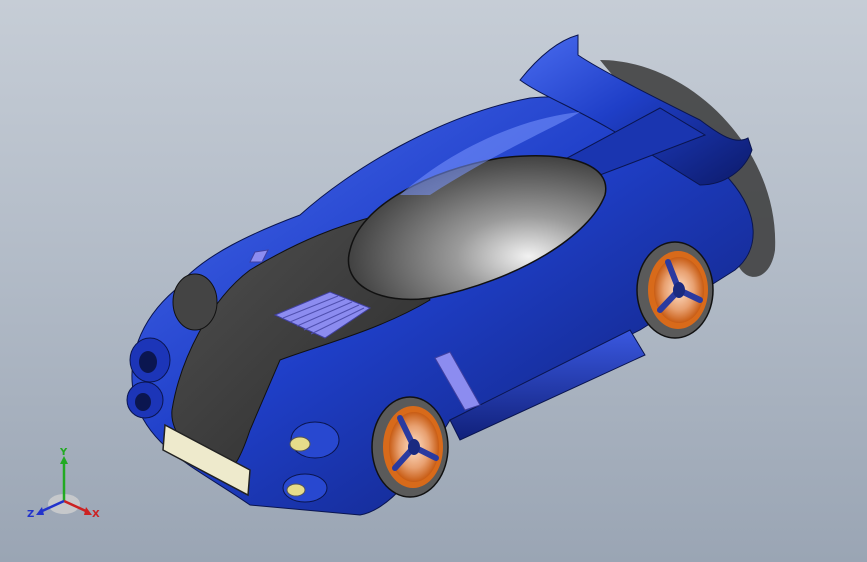  What do you see at coordinates (296, 490) in the screenshot?
I see `intake-right-lens` at bounding box center [296, 490].